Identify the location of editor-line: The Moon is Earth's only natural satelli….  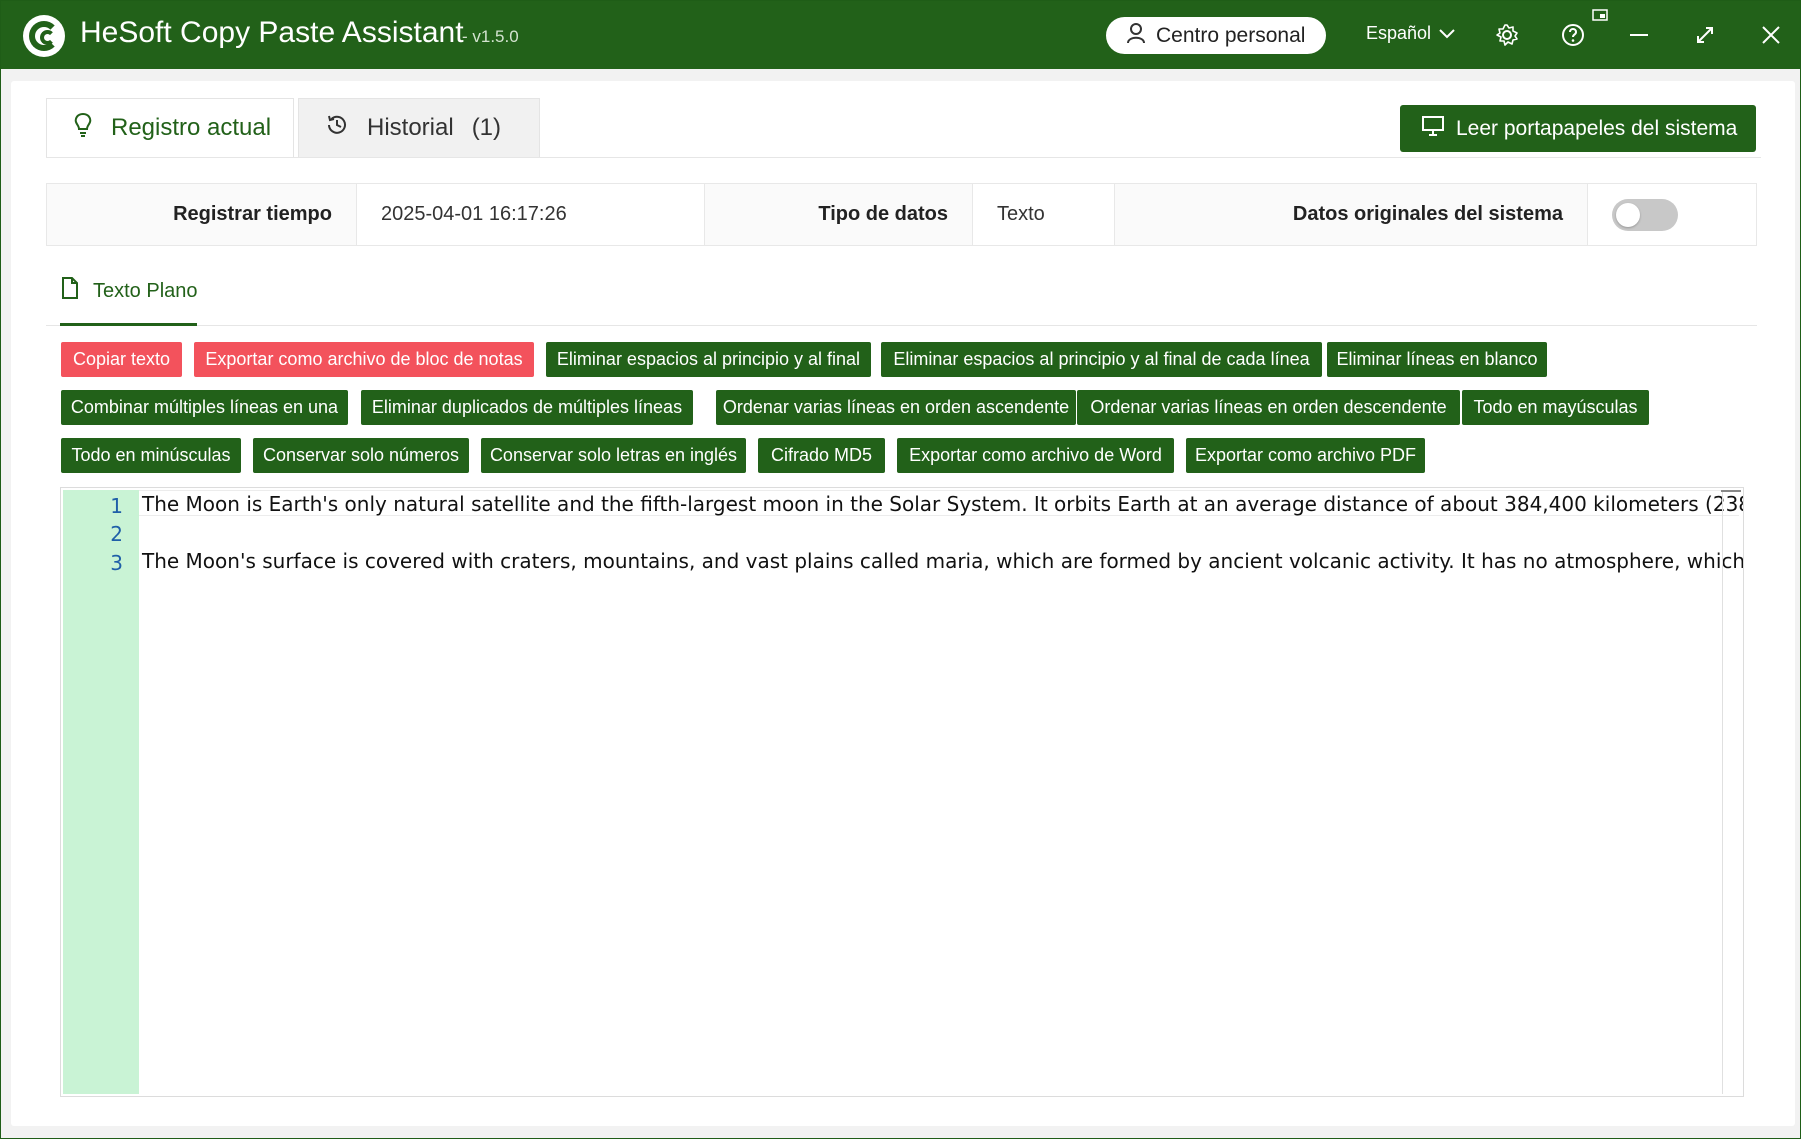
(943, 504).